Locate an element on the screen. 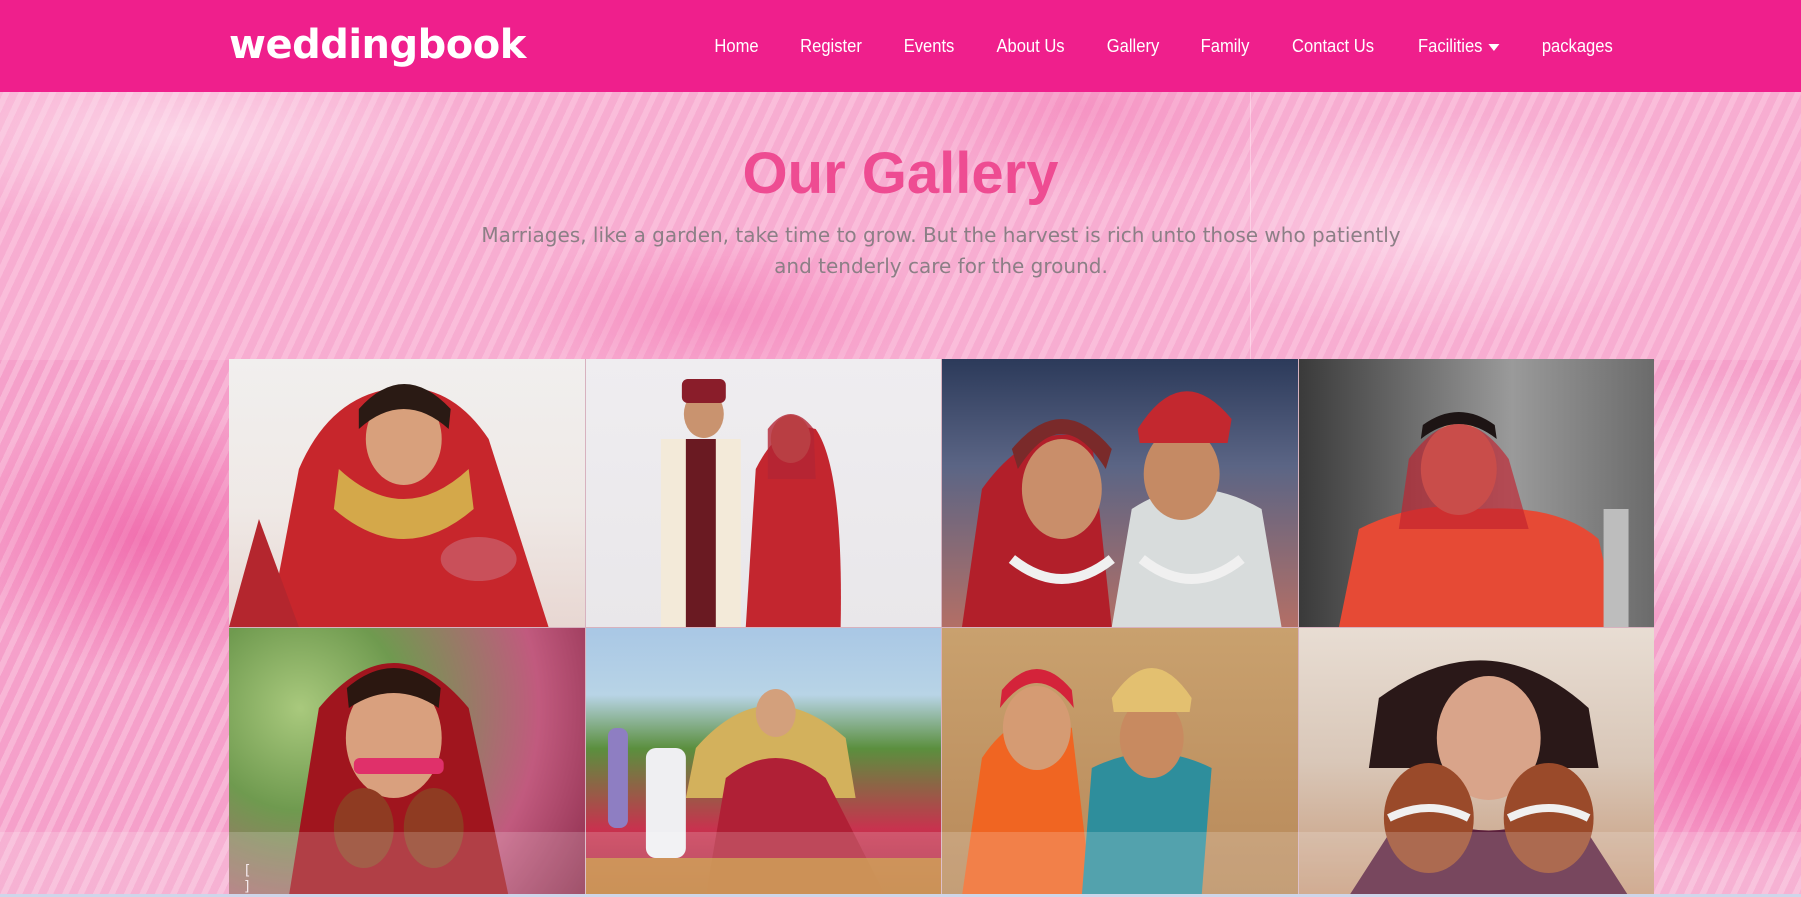 Image resolution: width=1801 pixels, height=897 pixels. gallery-photo-bride-seated is located at coordinates (1476, 493).